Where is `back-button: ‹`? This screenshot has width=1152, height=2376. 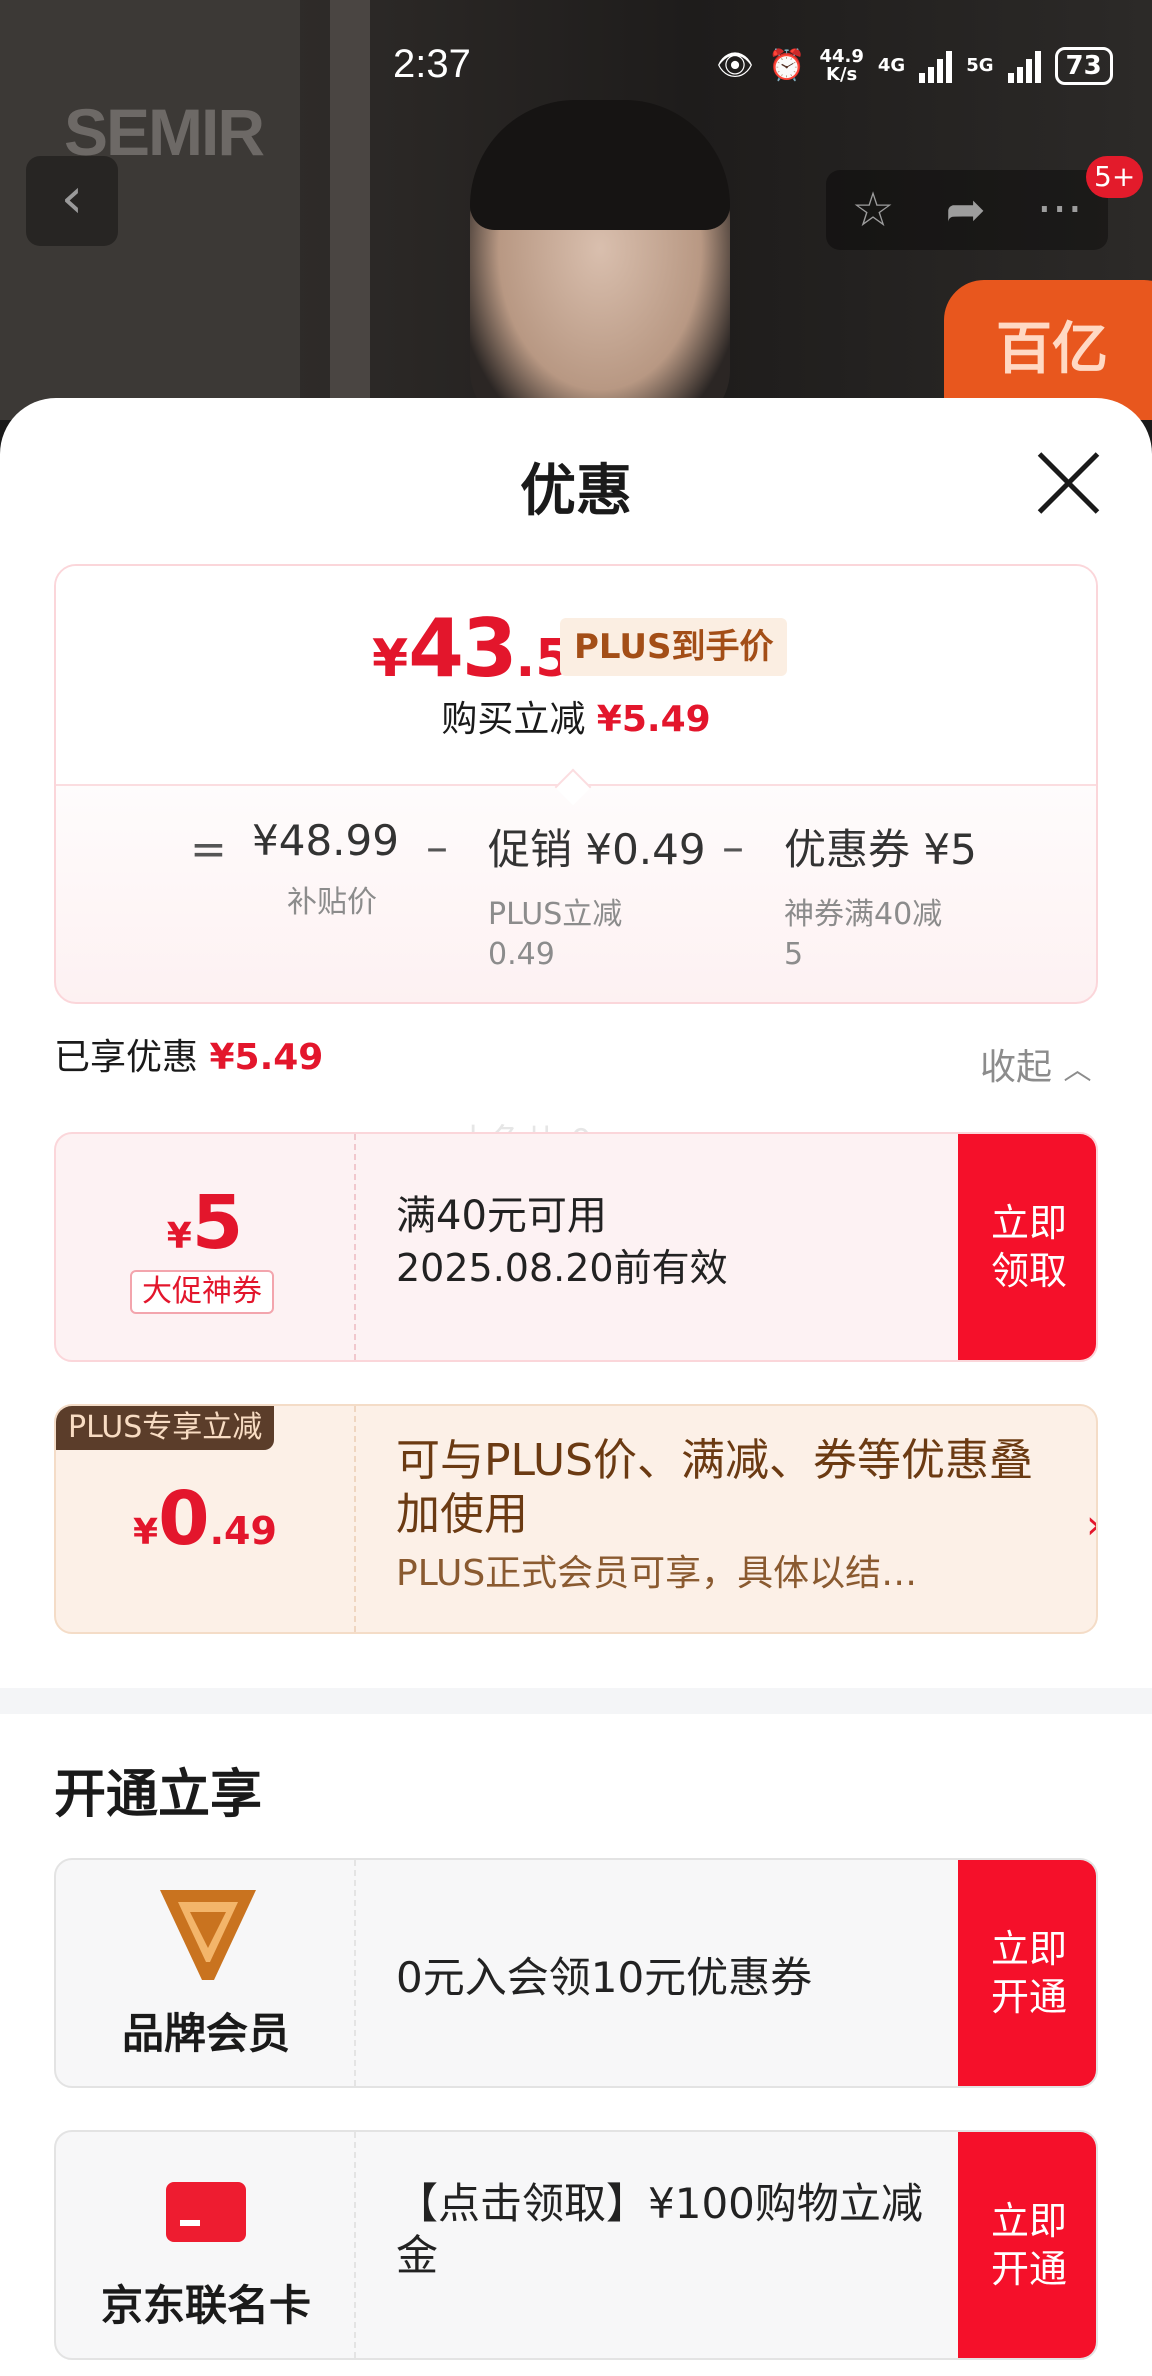
back-button: ‹ is located at coordinates (72, 201).